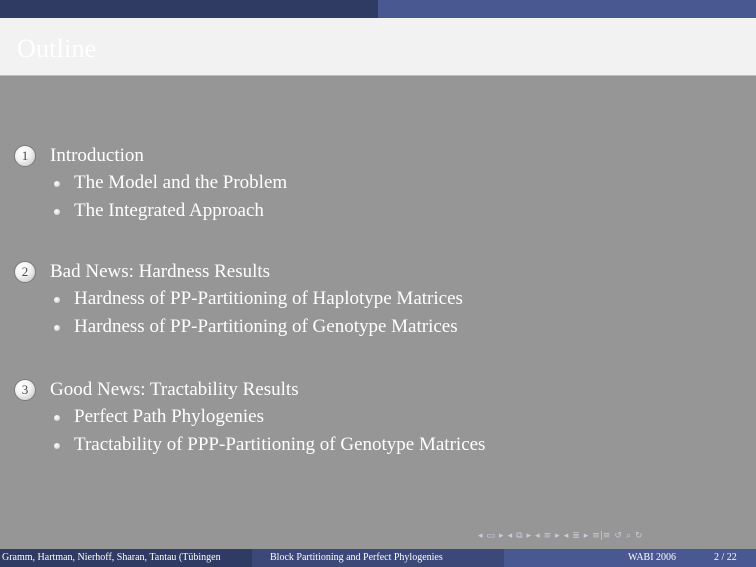 The image size is (756, 567). I want to click on section-title: Good News: Tractability Results, so click(174, 390).